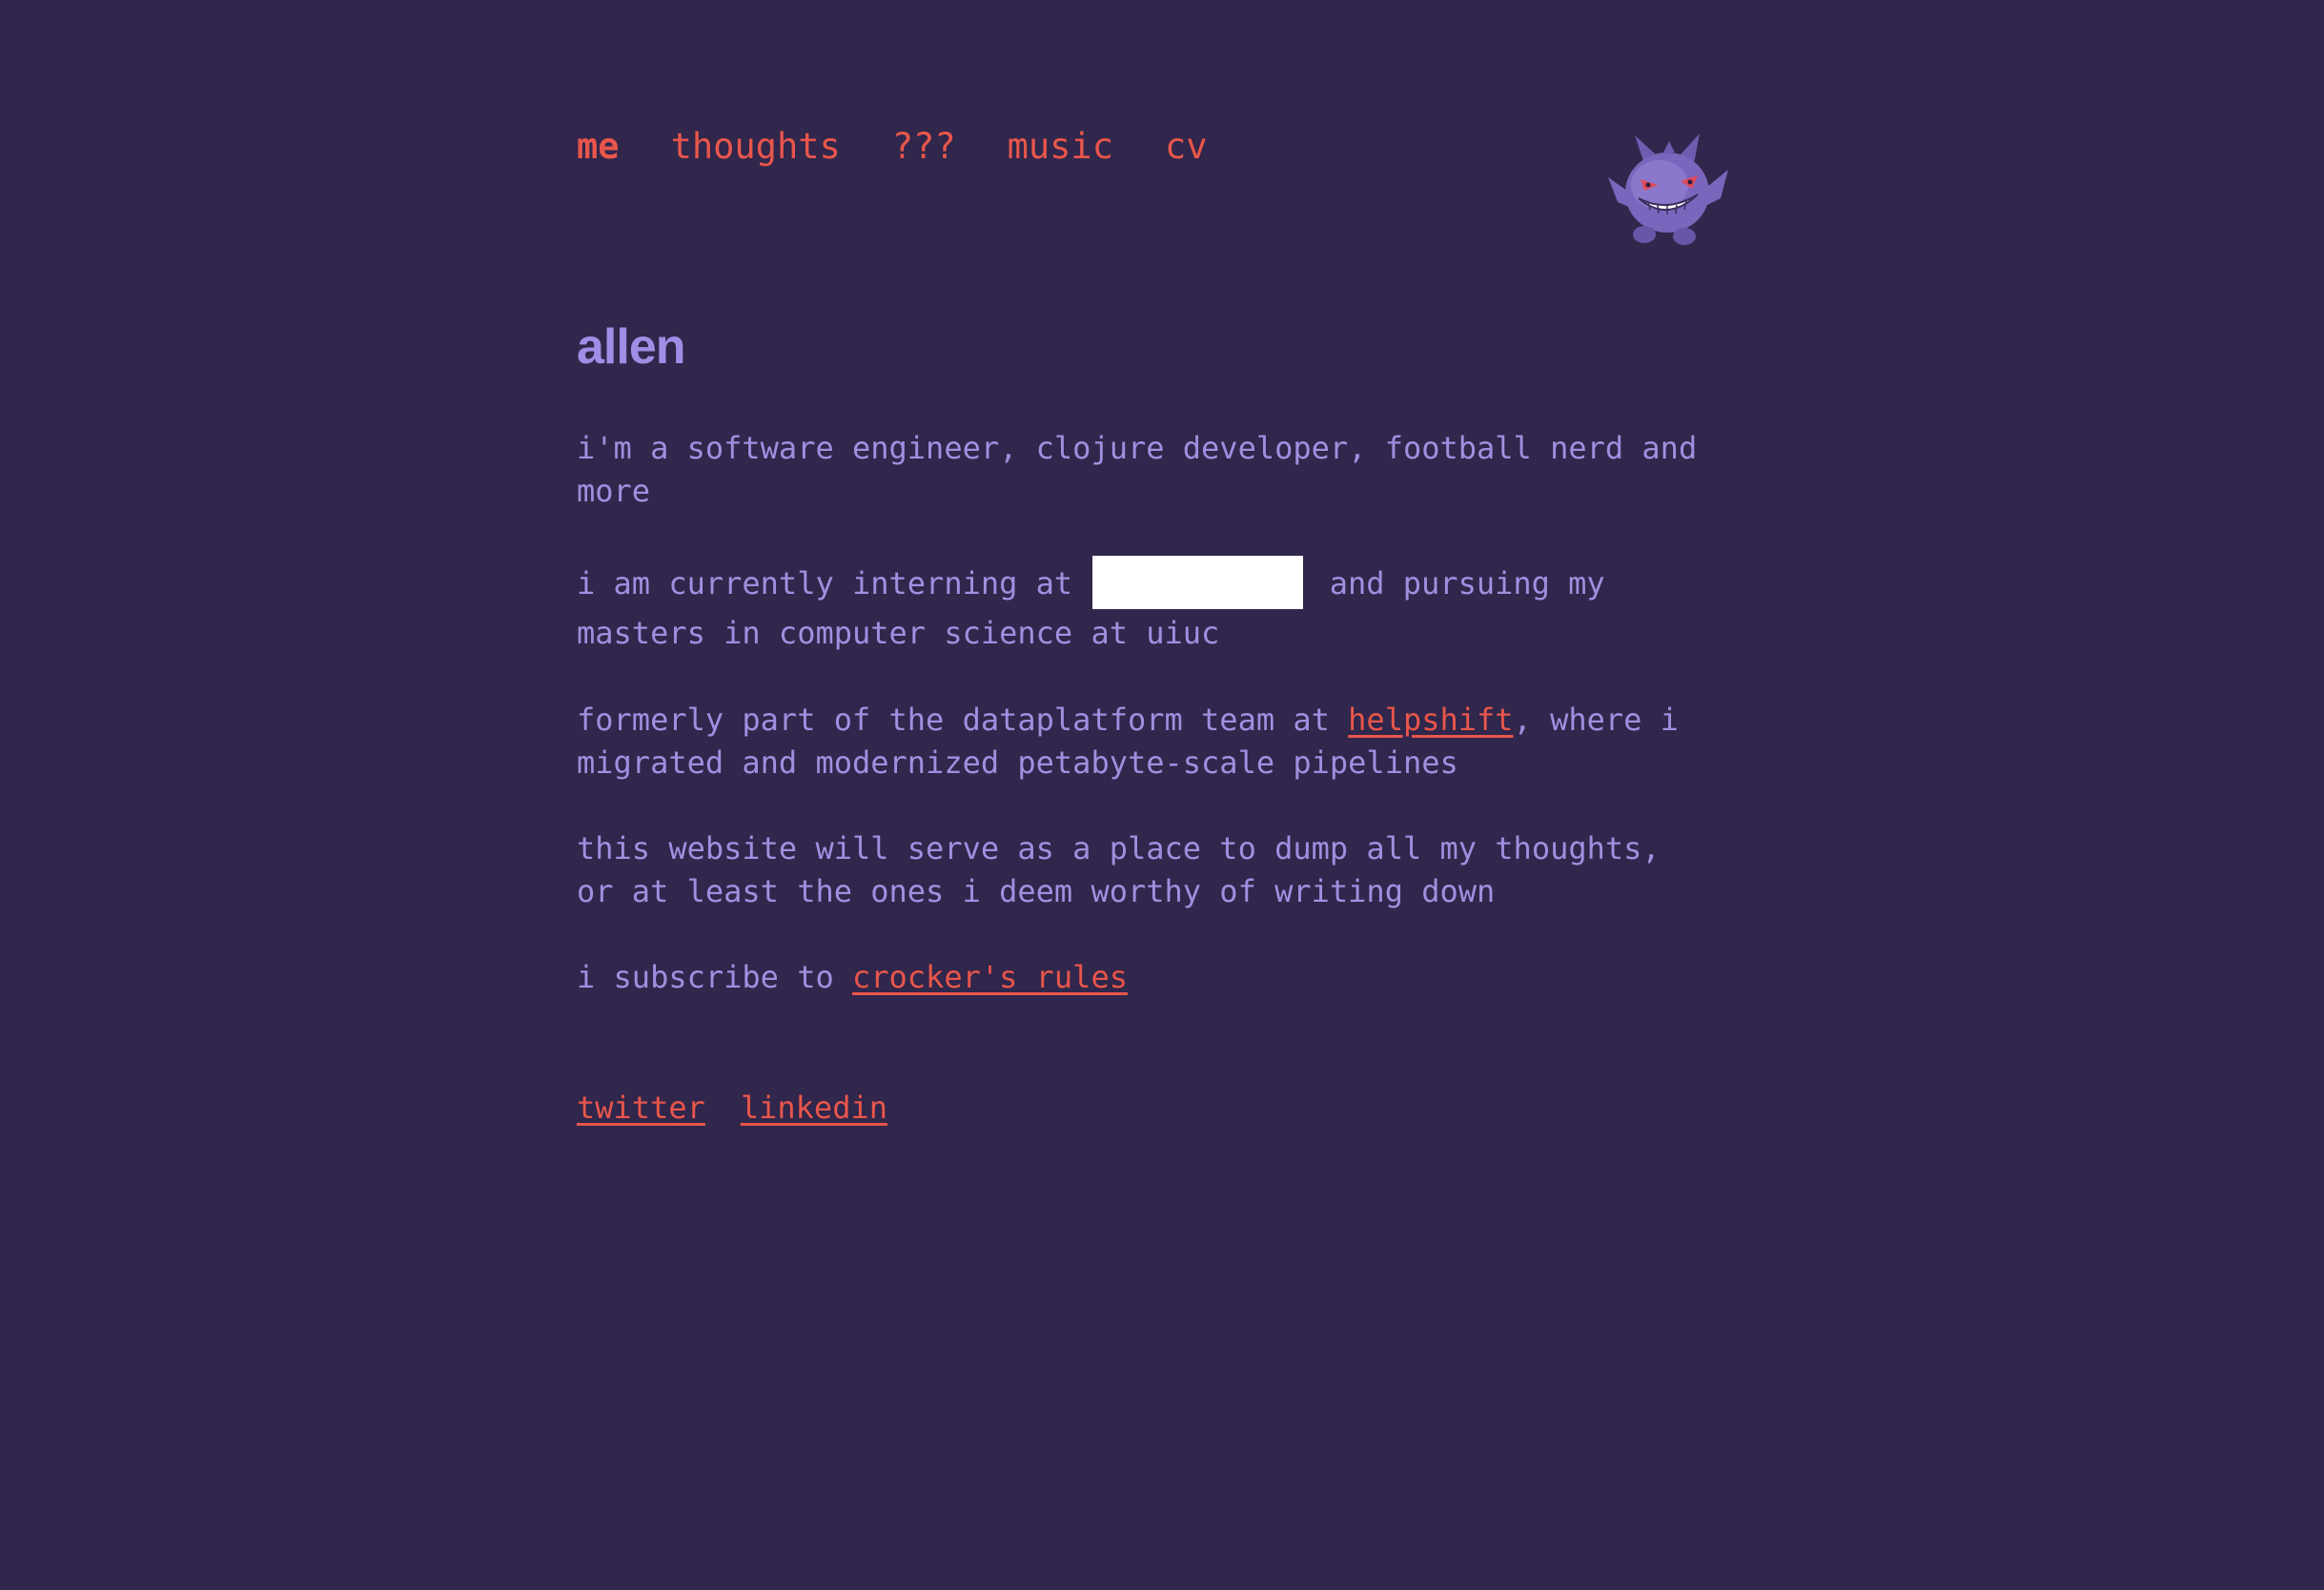  Describe the element at coordinates (814, 1108) in the screenshot. I see `linkedin-link: linkedin` at that location.